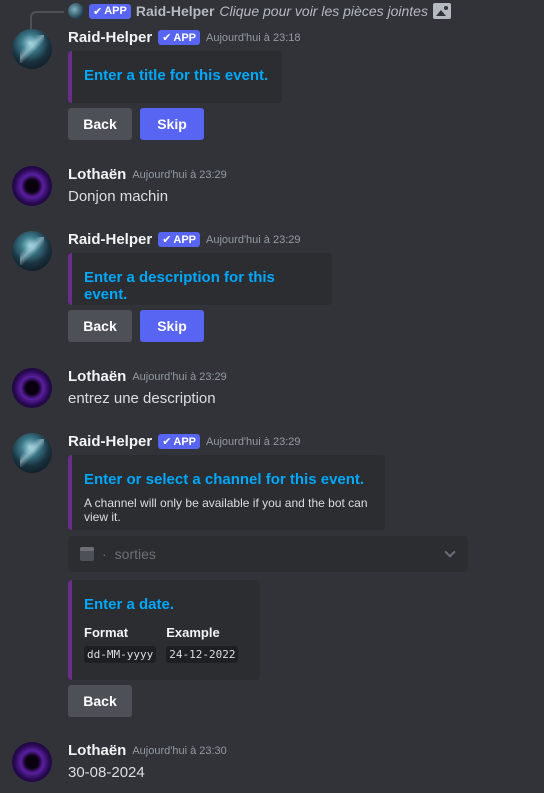 This screenshot has height=793, width=544. I want to click on embed: Enter a title for this event., so click(175, 77).